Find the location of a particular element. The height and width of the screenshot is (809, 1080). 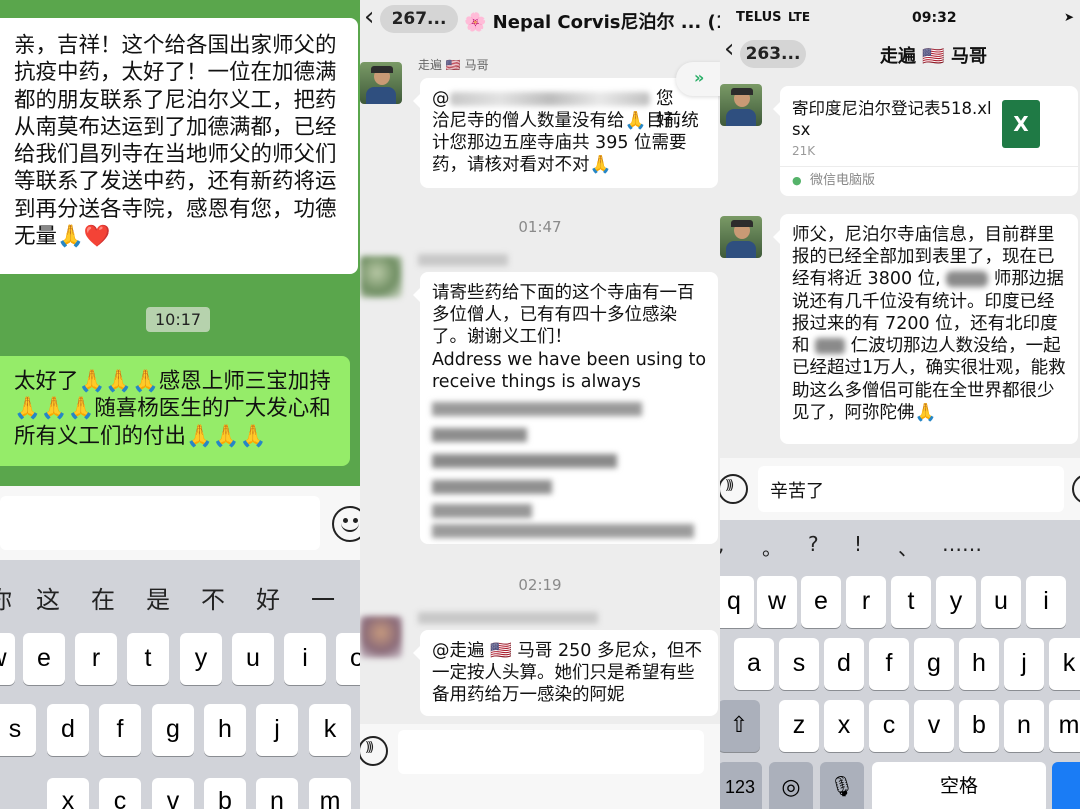

message-input: 辛苦了 is located at coordinates (911, 489).